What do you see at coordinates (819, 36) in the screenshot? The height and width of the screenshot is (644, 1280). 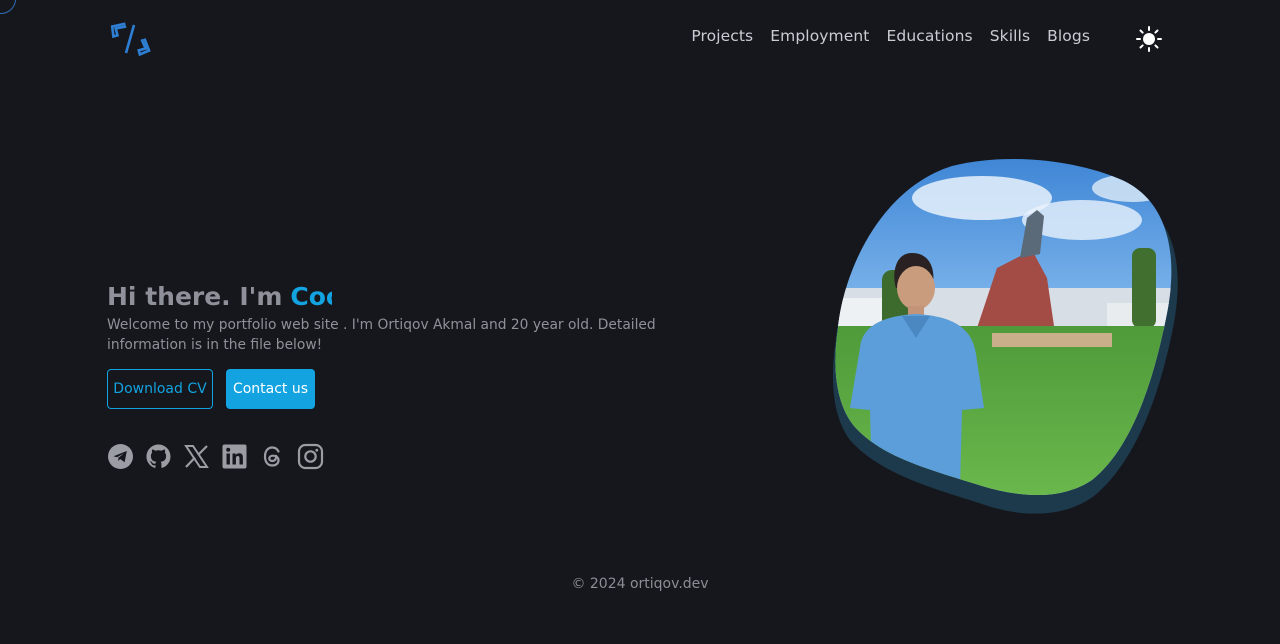 I see `nav-employment: Employment` at bounding box center [819, 36].